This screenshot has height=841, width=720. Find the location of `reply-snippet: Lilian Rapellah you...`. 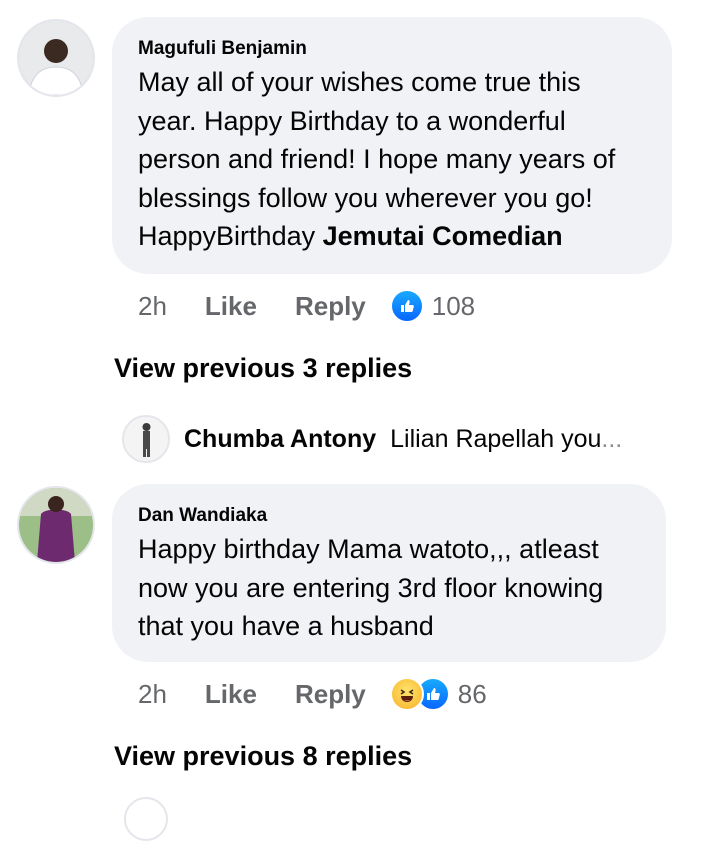

reply-snippet: Lilian Rapellah you... is located at coordinates (506, 439).